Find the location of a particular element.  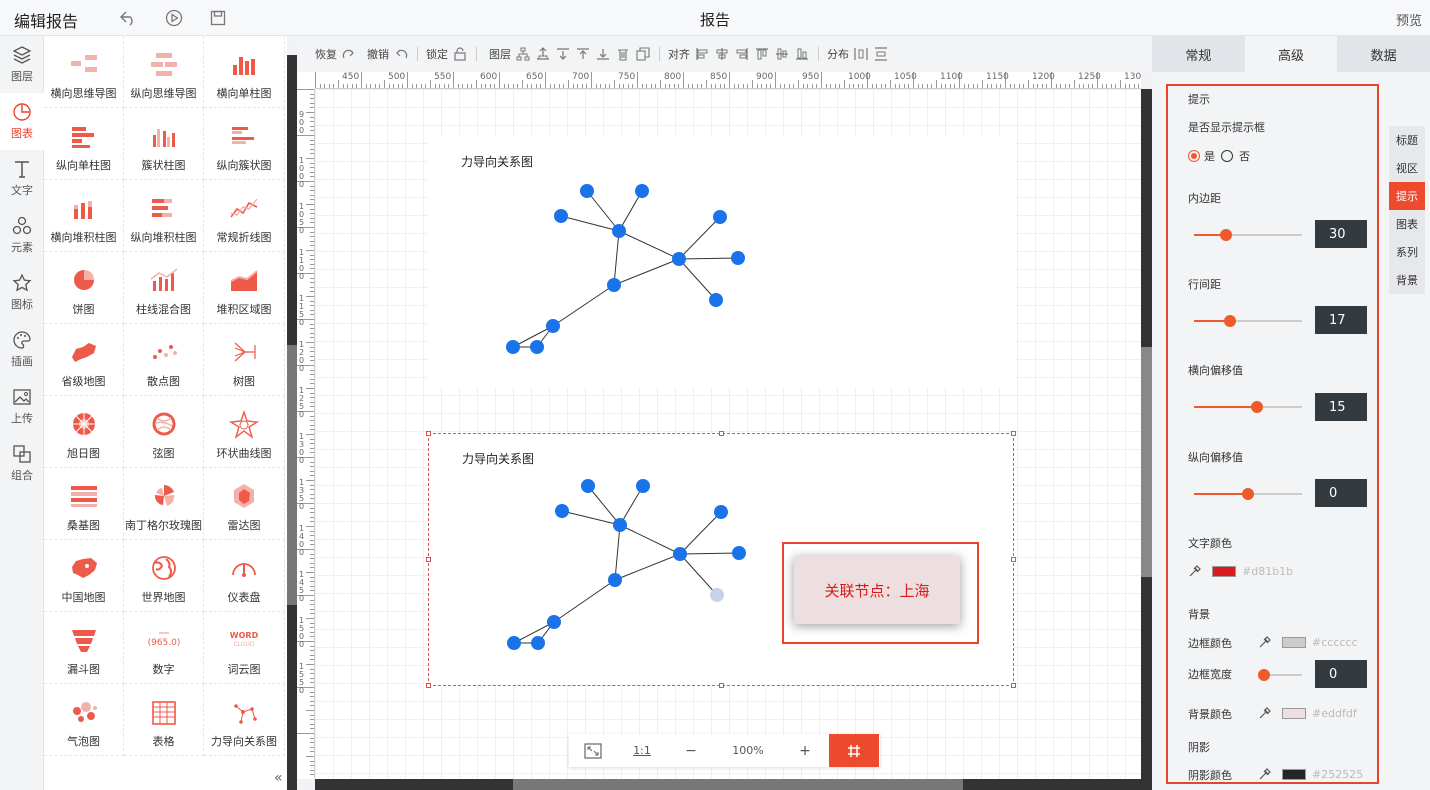

save-icon is located at coordinates (218, 18).